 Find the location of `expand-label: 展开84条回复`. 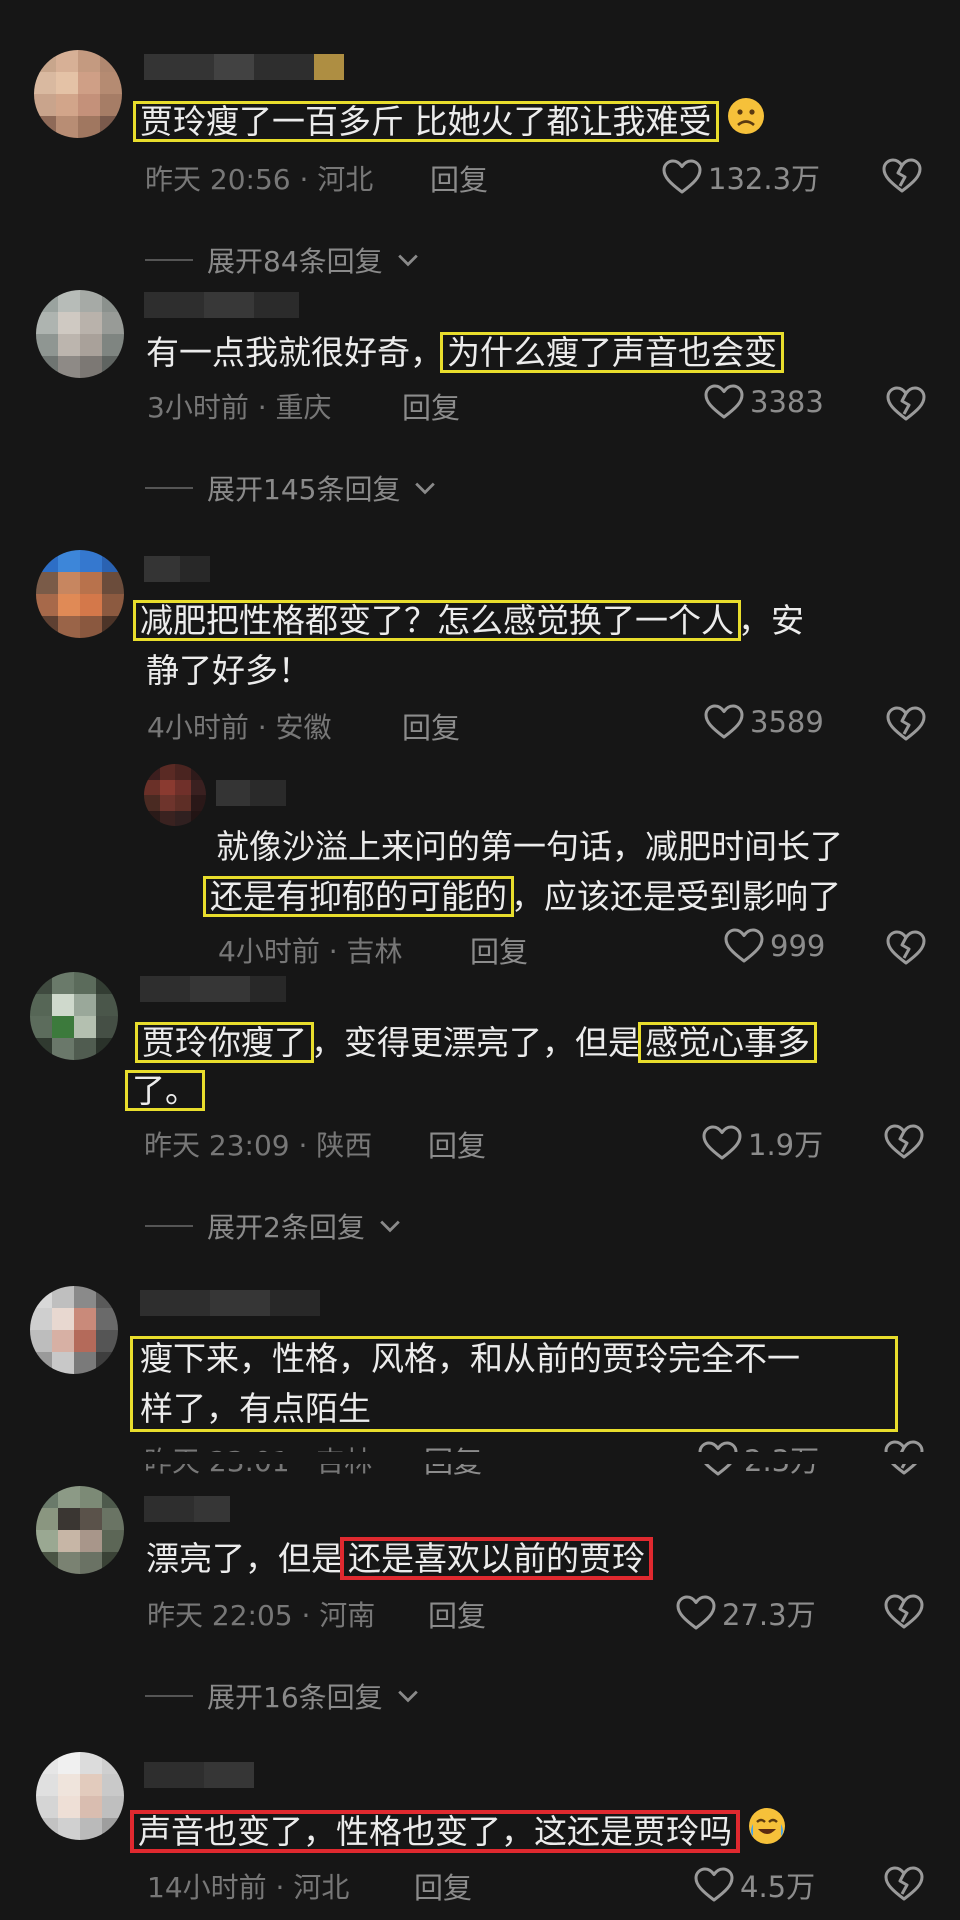

expand-label: 展开84条回复 is located at coordinates (295, 261).